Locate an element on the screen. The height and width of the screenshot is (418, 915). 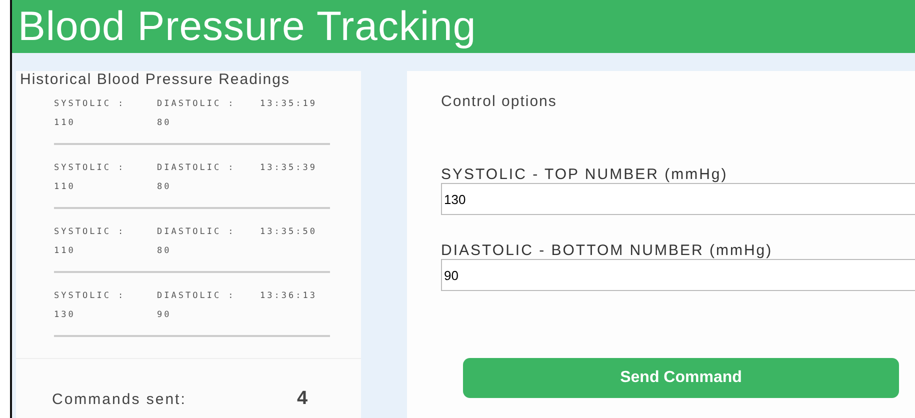
commands-label: Commands sent: is located at coordinates (120, 399).